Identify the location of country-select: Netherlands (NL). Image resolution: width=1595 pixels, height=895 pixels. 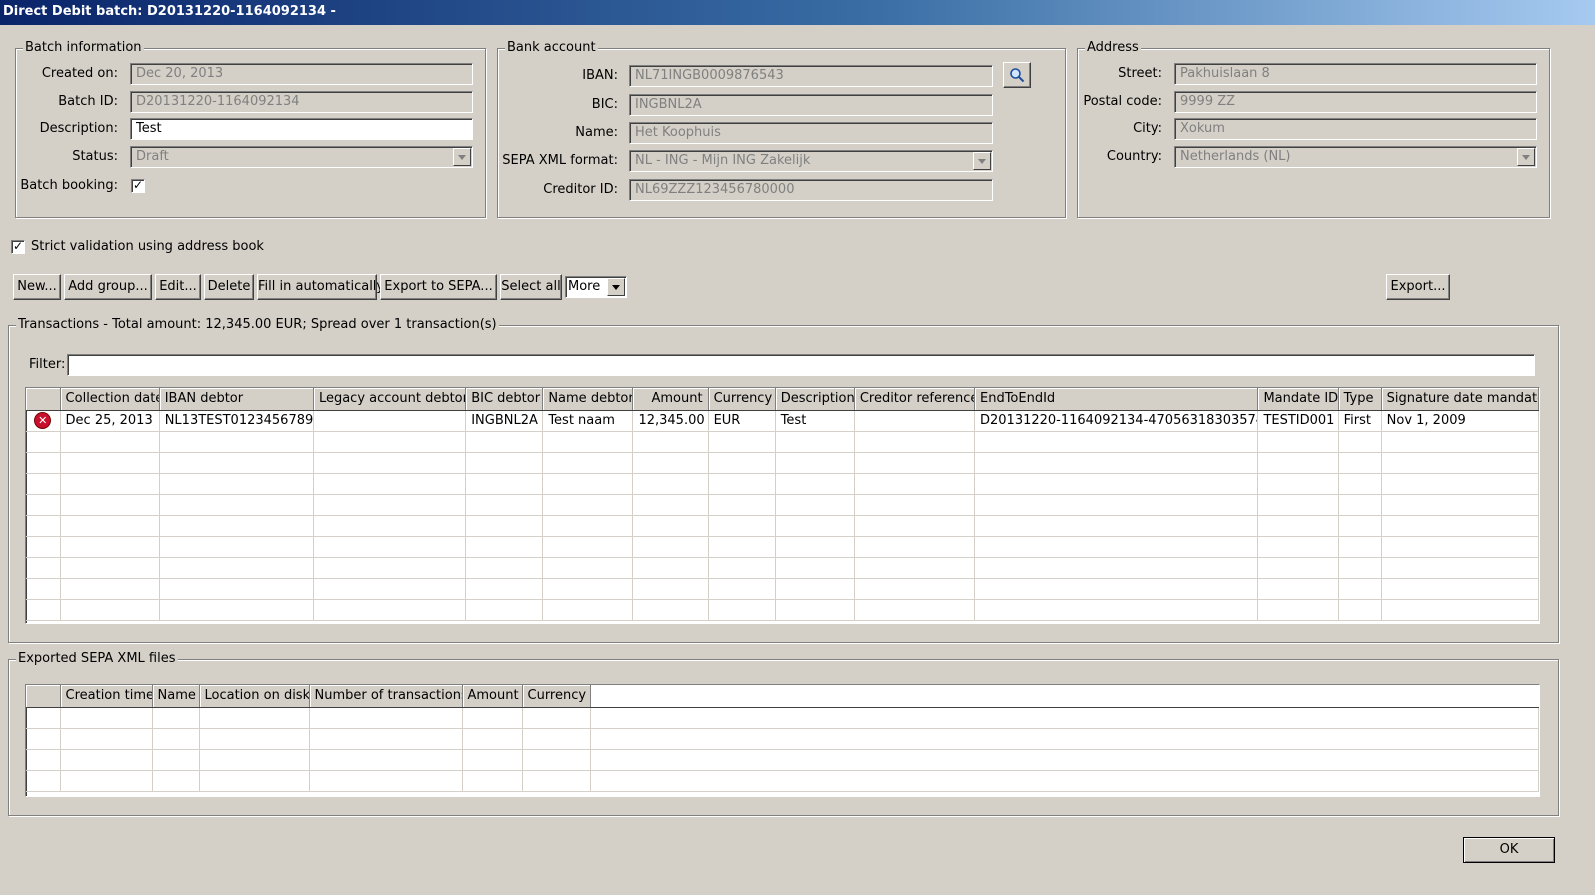
(1355, 157).